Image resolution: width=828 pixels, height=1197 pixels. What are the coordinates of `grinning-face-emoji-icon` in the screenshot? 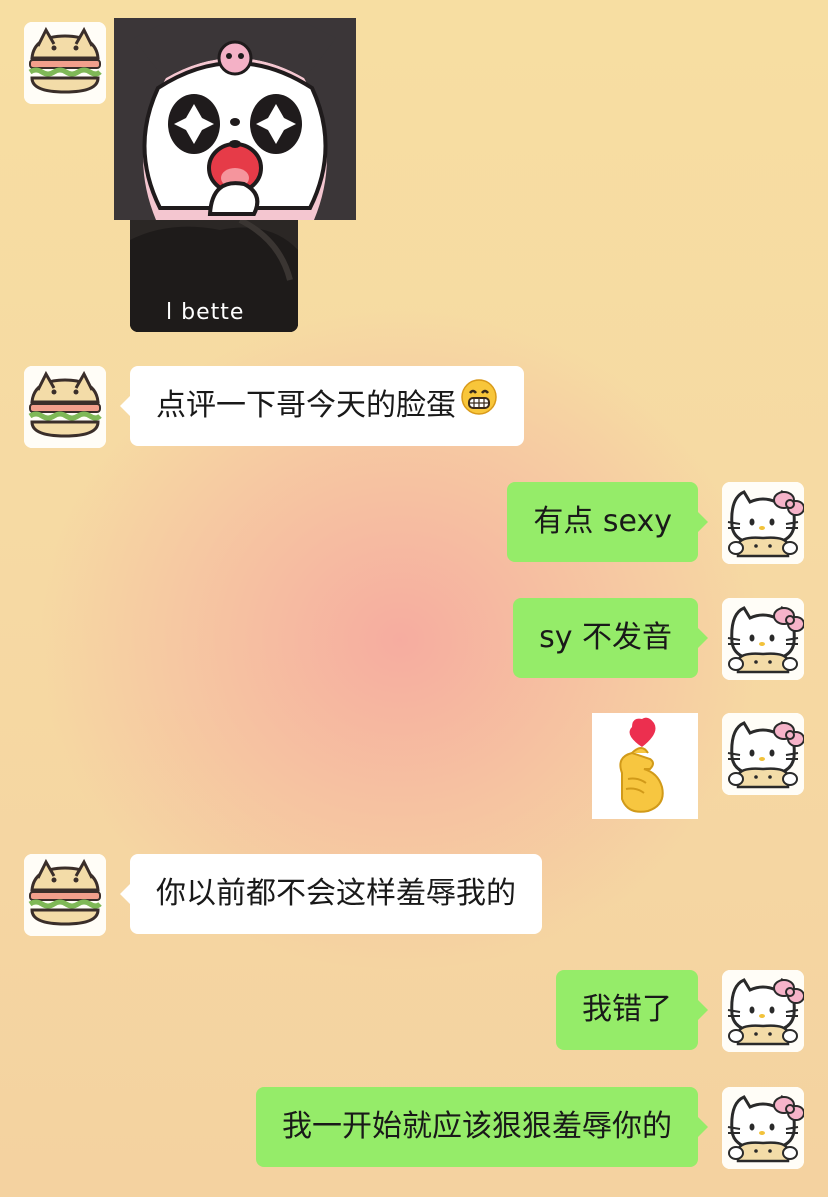 It's located at (479, 407).